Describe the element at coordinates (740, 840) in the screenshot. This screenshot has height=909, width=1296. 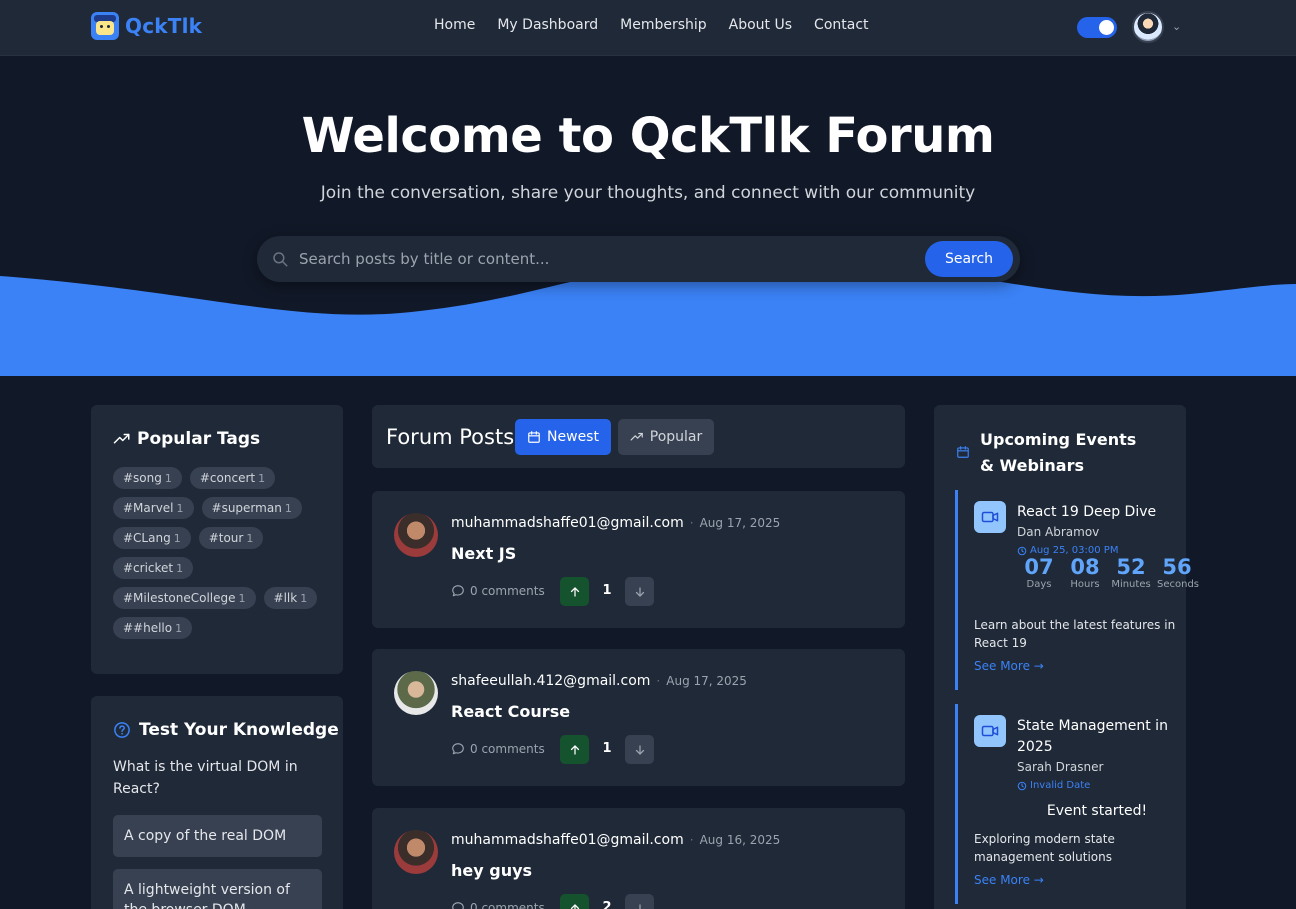
I see `post-date: Aug 16, 2025` at that location.